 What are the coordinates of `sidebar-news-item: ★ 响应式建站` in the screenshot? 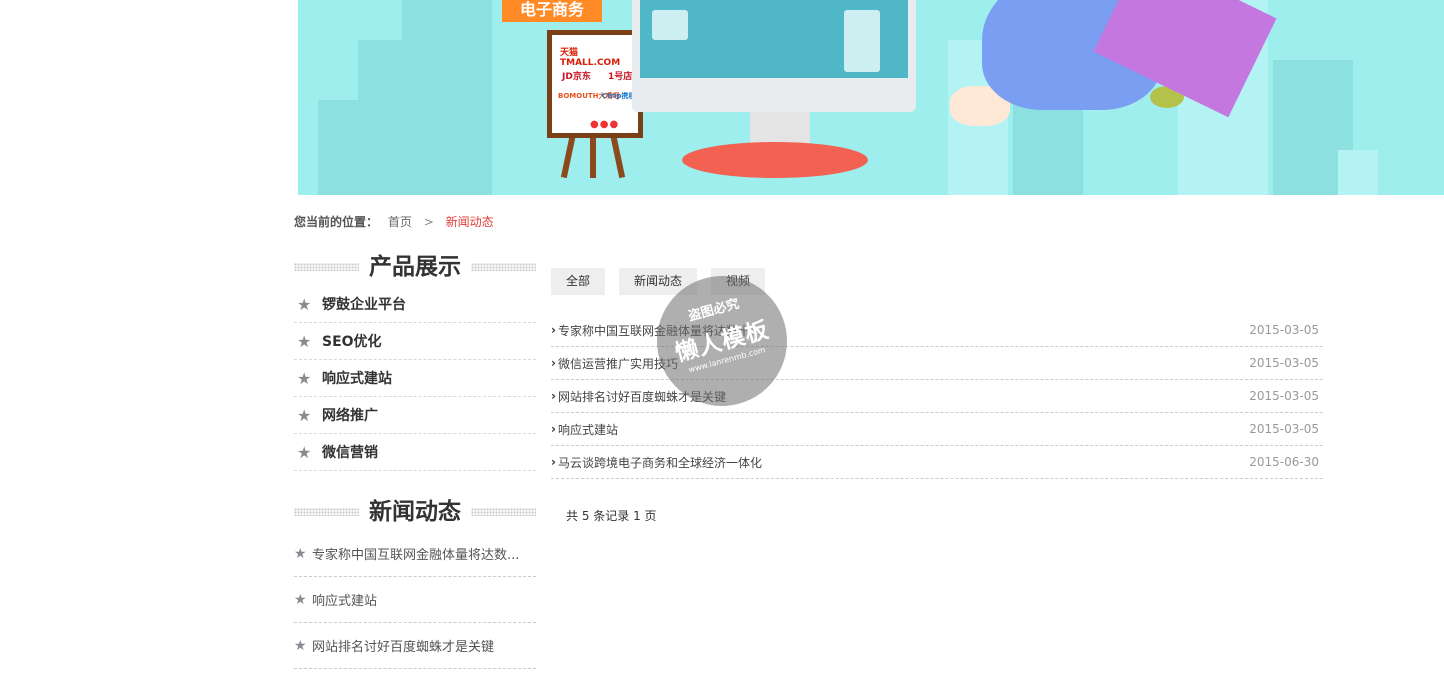 It's located at (415, 600).